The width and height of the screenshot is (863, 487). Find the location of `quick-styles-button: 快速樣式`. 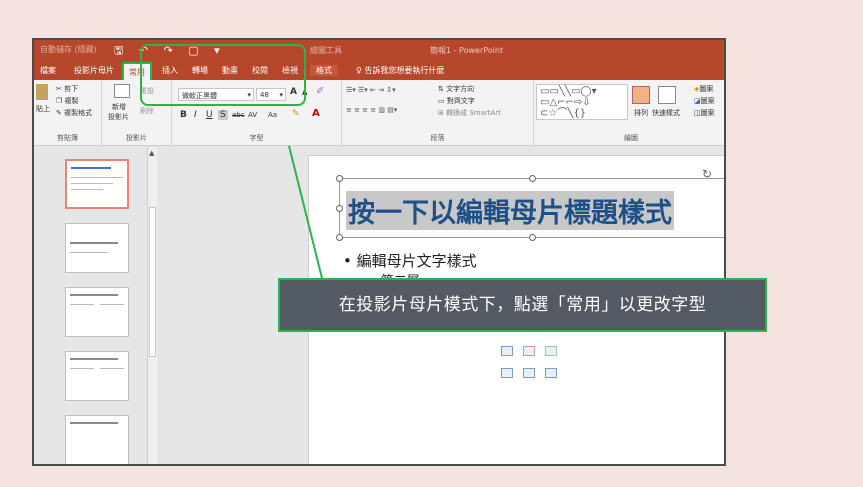

quick-styles-button: 快速樣式 is located at coordinates (666, 113).